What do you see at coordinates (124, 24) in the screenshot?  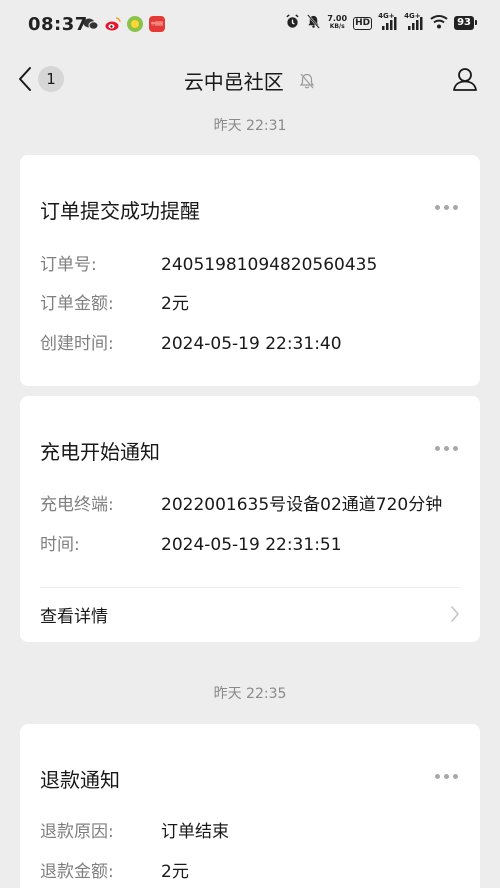 I see `status-app-icons: 中国国` at bounding box center [124, 24].